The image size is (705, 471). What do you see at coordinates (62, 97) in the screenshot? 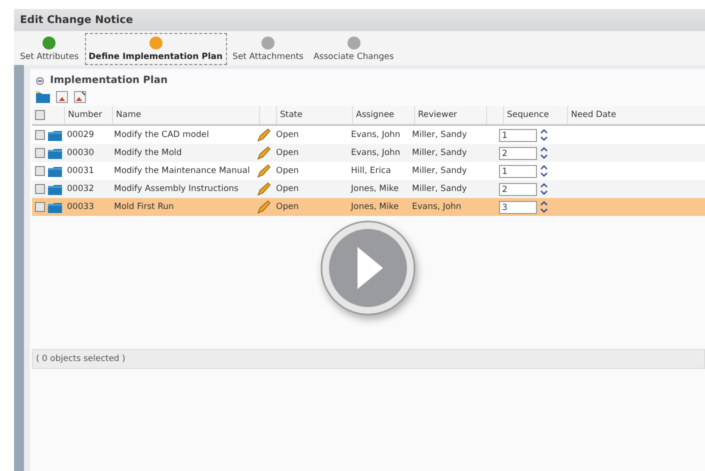
I see `document-icon` at bounding box center [62, 97].